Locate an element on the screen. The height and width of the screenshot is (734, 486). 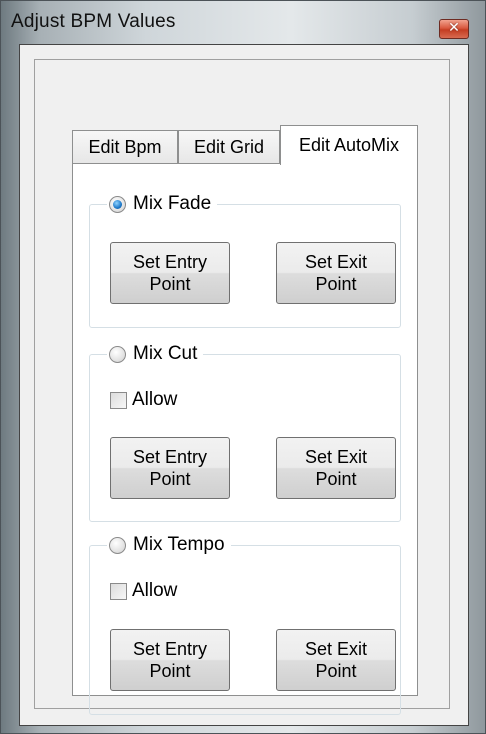
mix-tempo-header: Mix Tempo is located at coordinates (169, 545).